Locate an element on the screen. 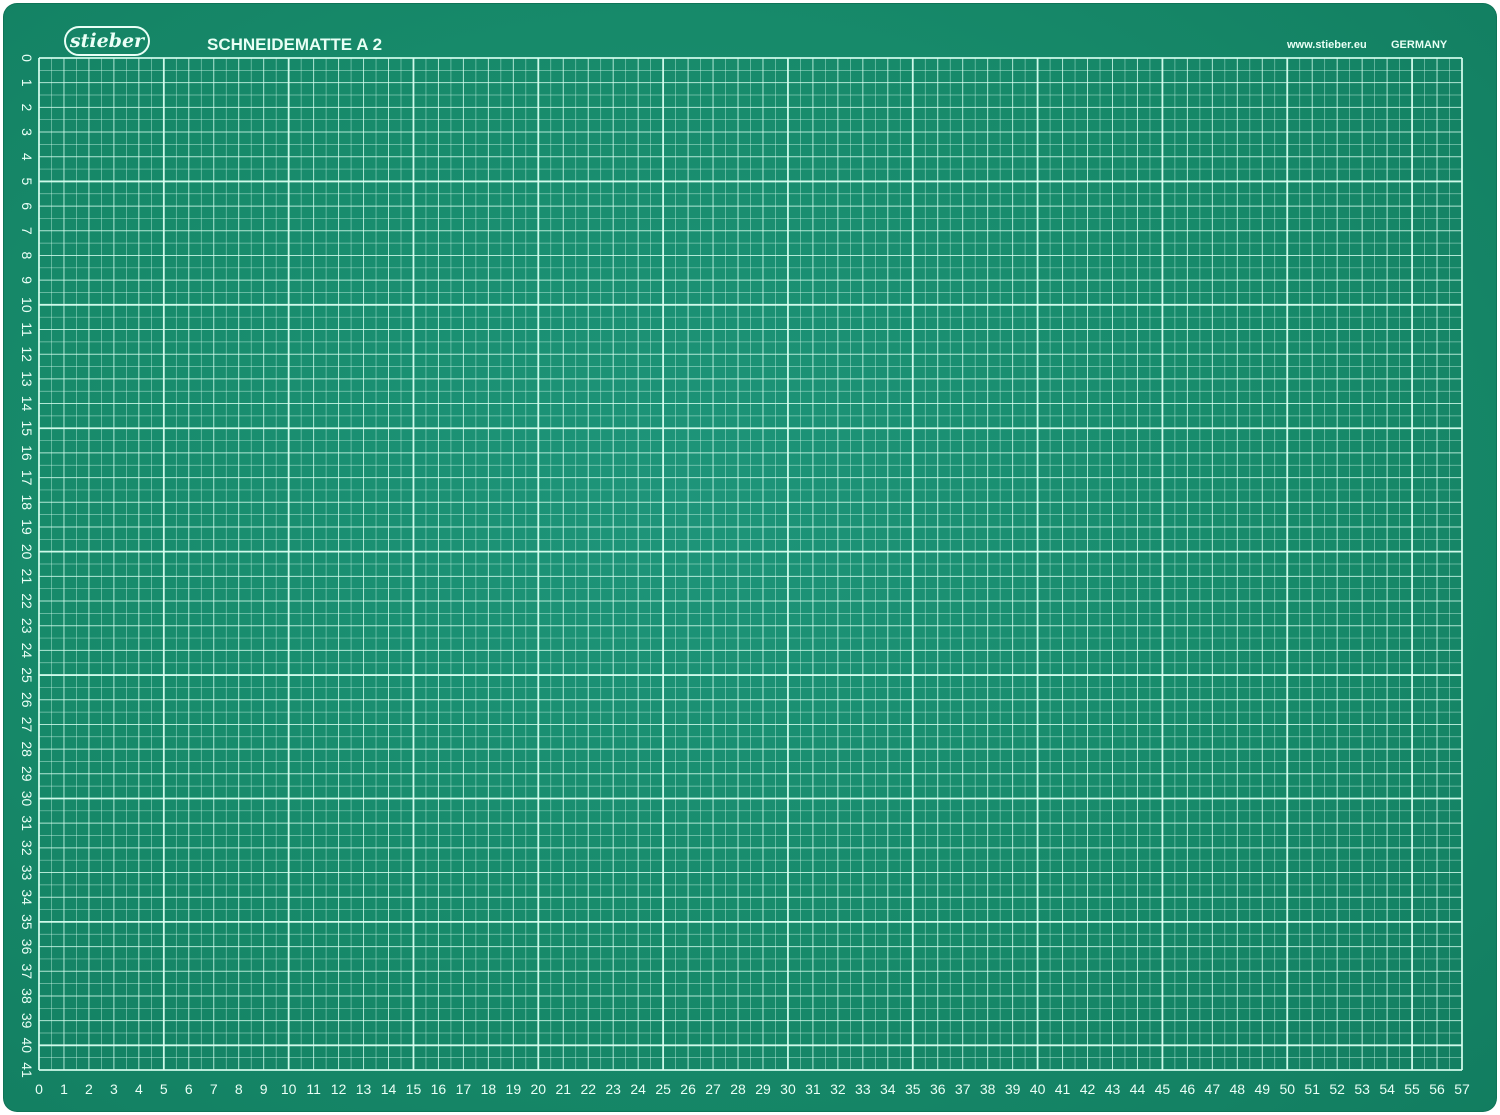 The image size is (1500, 1115). x-scale-label: 7 is located at coordinates (214, 1089).